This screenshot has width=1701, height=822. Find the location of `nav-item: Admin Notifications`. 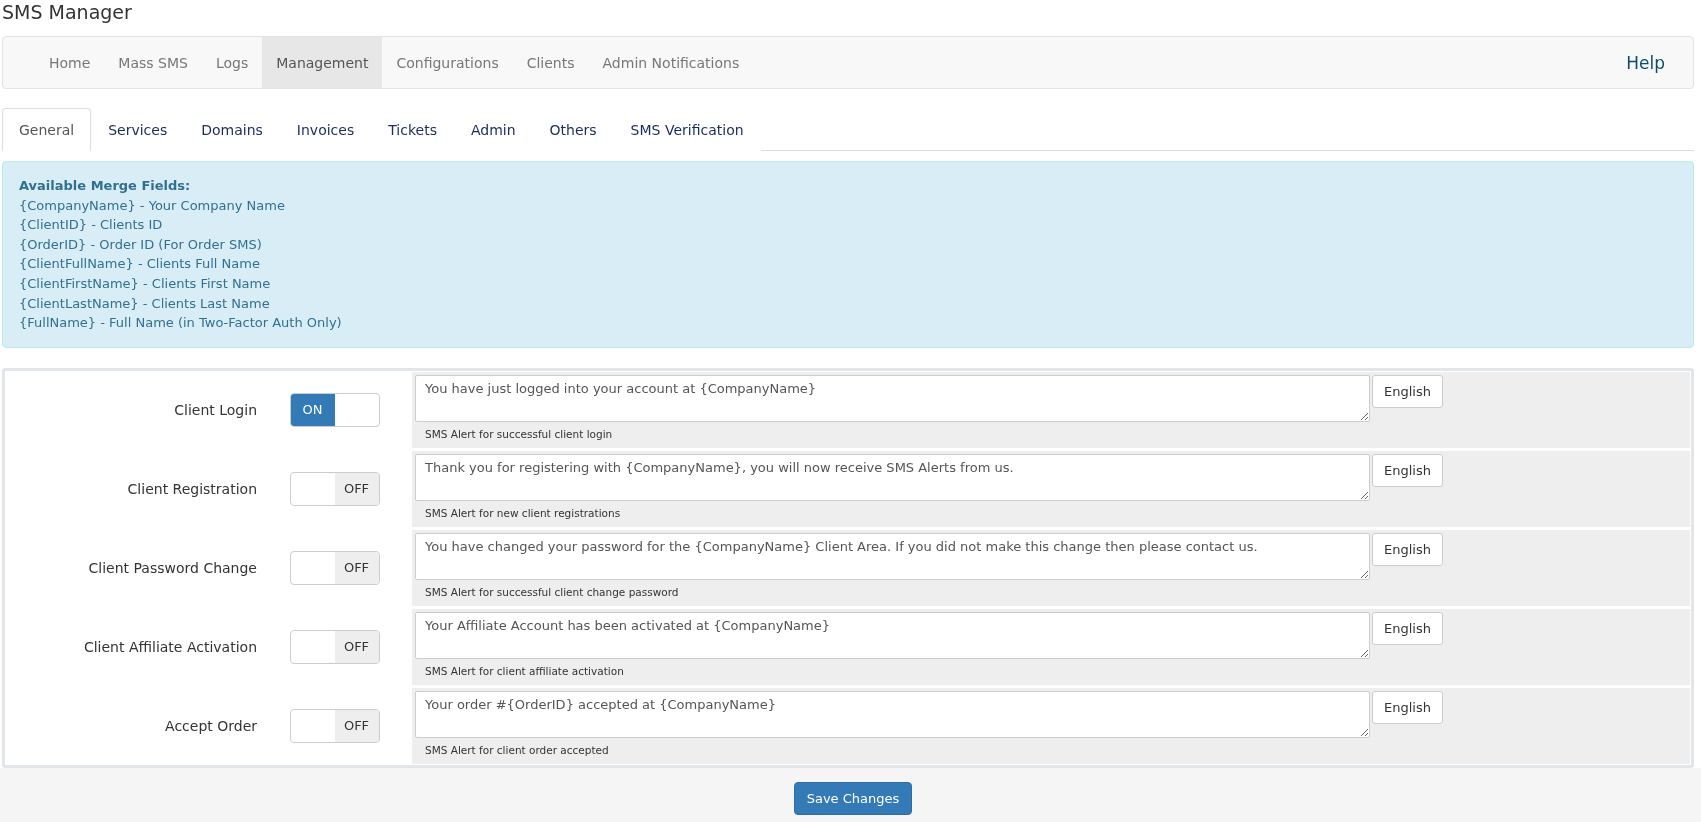

nav-item: Admin Notifications is located at coordinates (671, 62).